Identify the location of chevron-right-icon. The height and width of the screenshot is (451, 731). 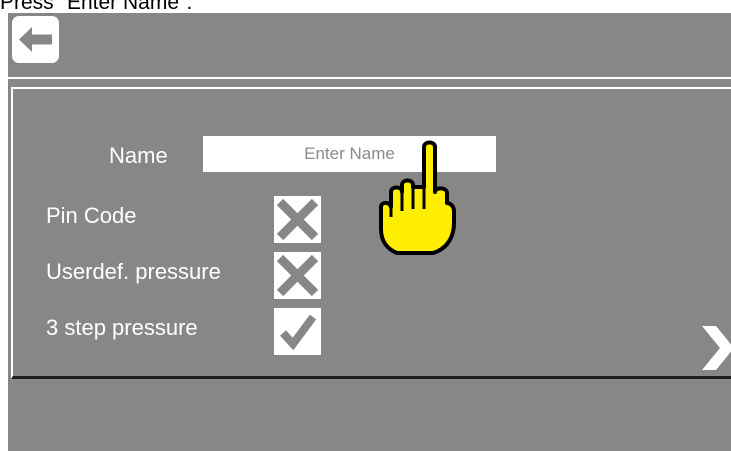
(716, 348).